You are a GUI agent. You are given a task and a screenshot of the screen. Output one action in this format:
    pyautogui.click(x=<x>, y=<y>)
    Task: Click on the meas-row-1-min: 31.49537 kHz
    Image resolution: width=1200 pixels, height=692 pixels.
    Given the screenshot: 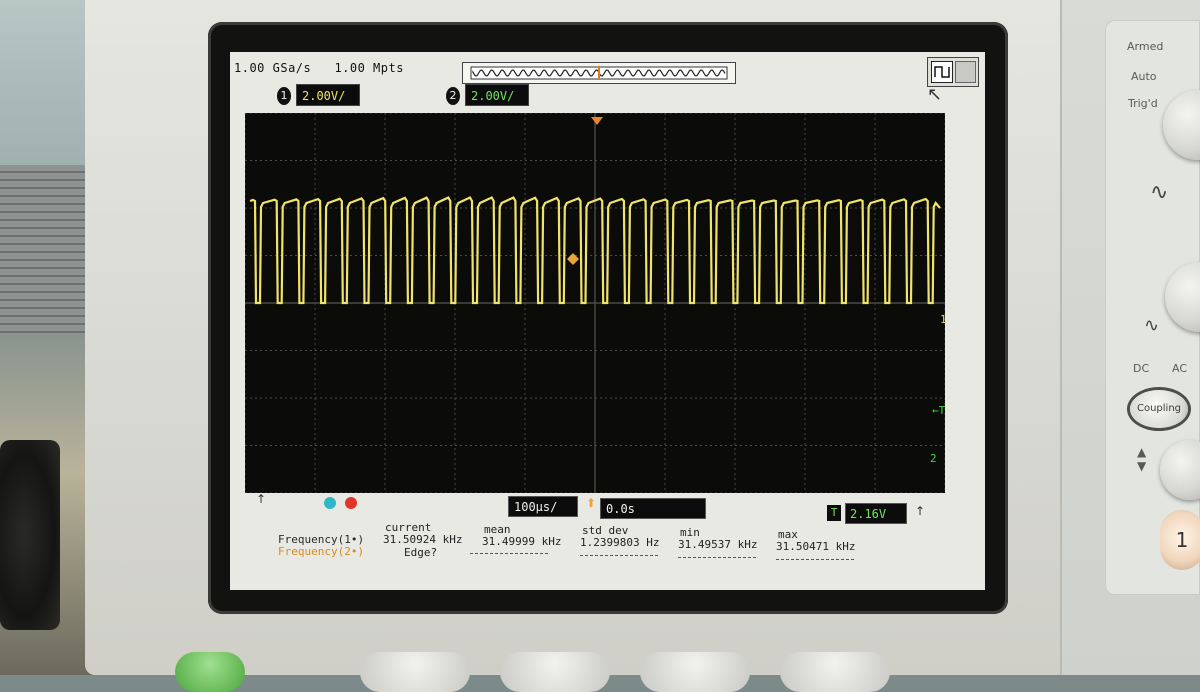 What is the action you would take?
    pyautogui.click(x=718, y=544)
    